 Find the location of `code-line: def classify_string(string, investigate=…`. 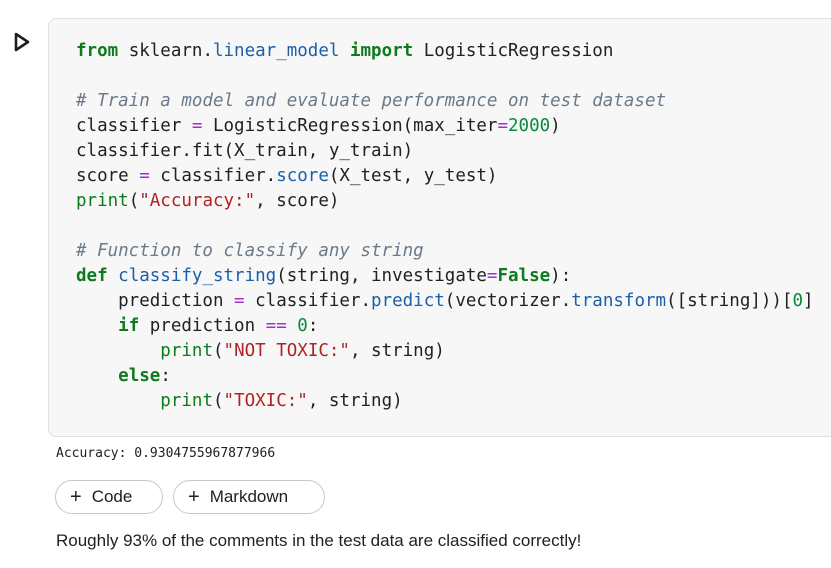

code-line: def classify_string(string, investigate=… is located at coordinates (445, 276).